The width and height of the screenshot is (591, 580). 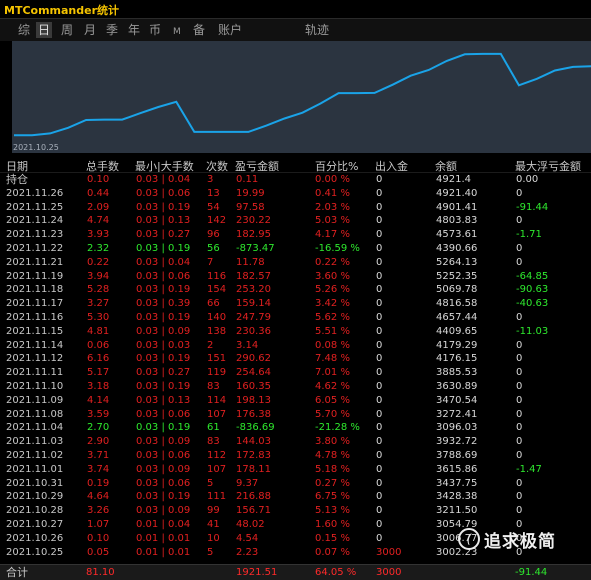 What do you see at coordinates (253, 290) in the screenshot?
I see `row-pnl: 253.20` at bounding box center [253, 290].